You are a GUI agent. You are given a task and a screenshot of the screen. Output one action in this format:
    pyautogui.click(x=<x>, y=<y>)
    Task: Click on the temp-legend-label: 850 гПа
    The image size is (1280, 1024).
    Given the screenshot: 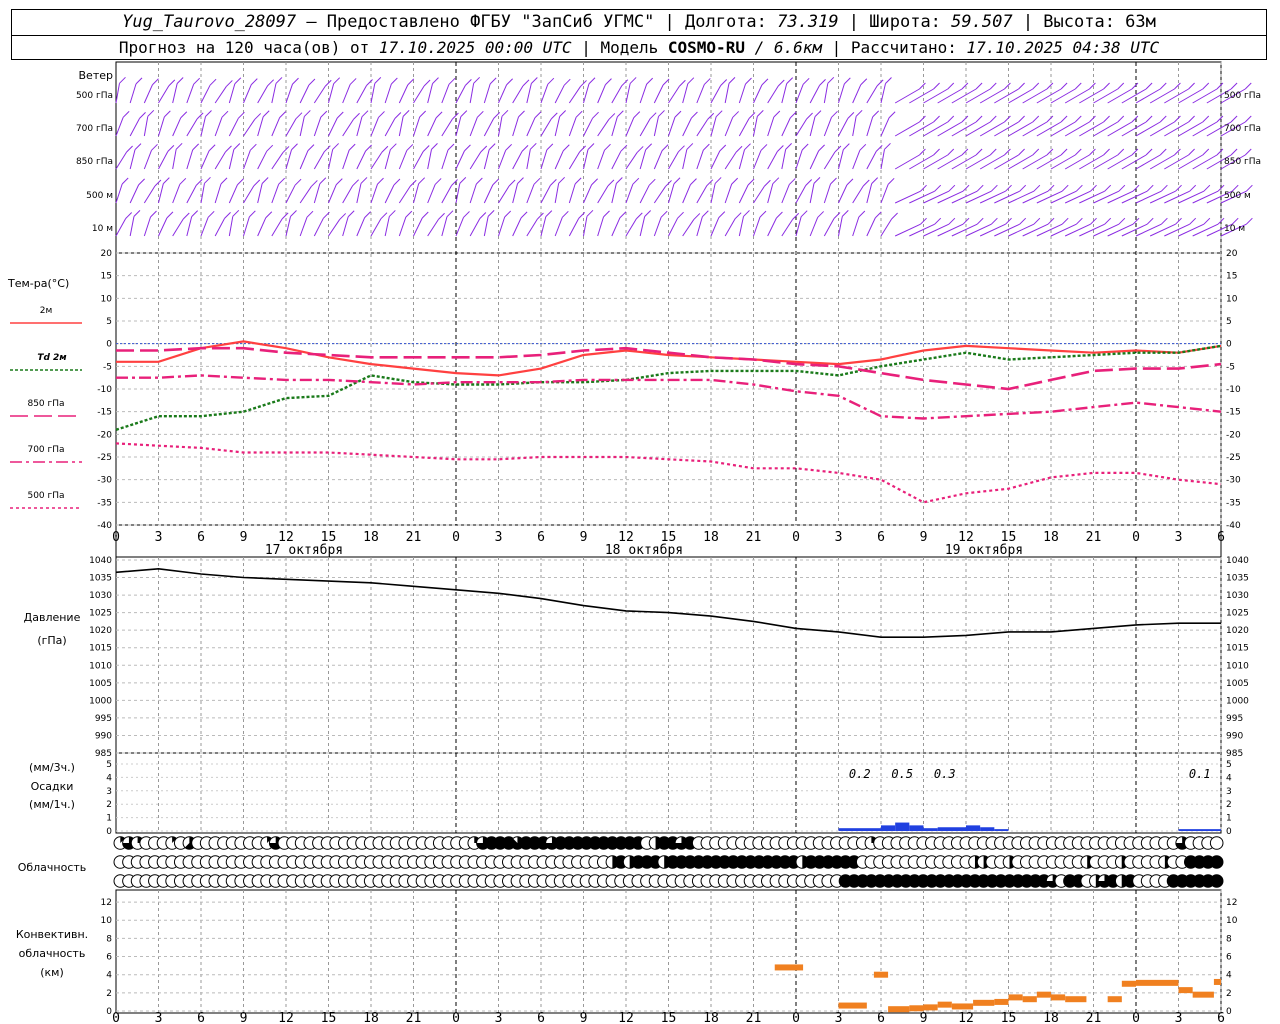 What is the action you would take?
    pyautogui.click(x=45, y=404)
    